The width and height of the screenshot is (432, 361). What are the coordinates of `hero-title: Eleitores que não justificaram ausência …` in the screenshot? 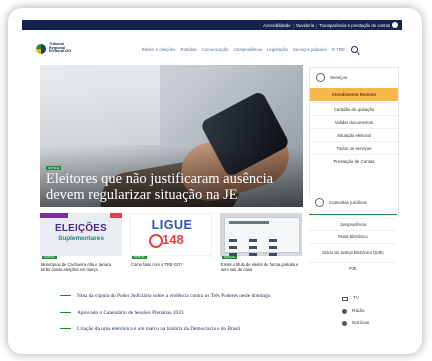 It's located at (171, 187).